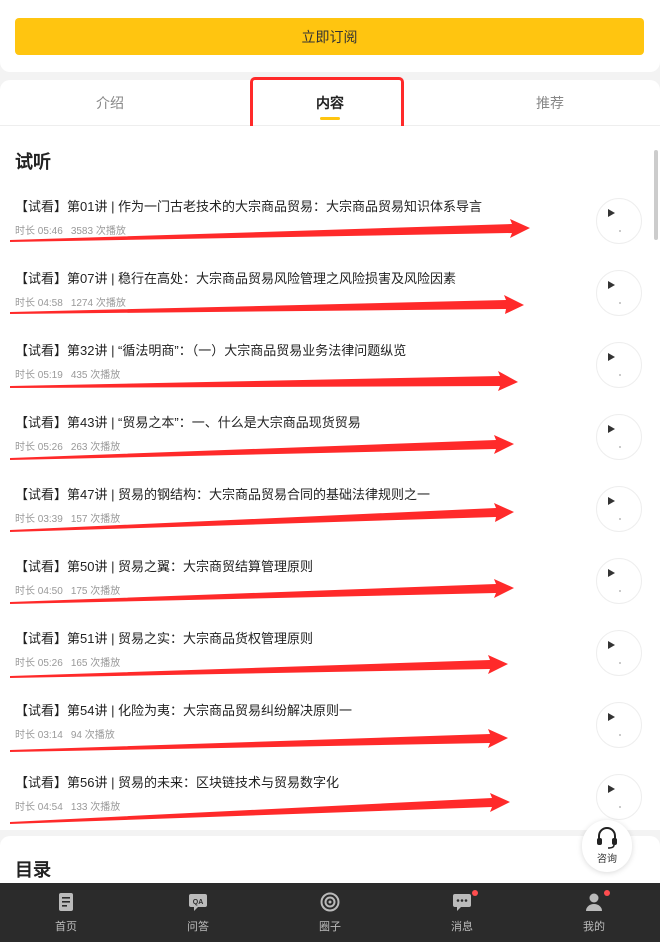 The image size is (660, 942). Describe the element at coordinates (607, 892) in the screenshot. I see `unread-dot` at that location.